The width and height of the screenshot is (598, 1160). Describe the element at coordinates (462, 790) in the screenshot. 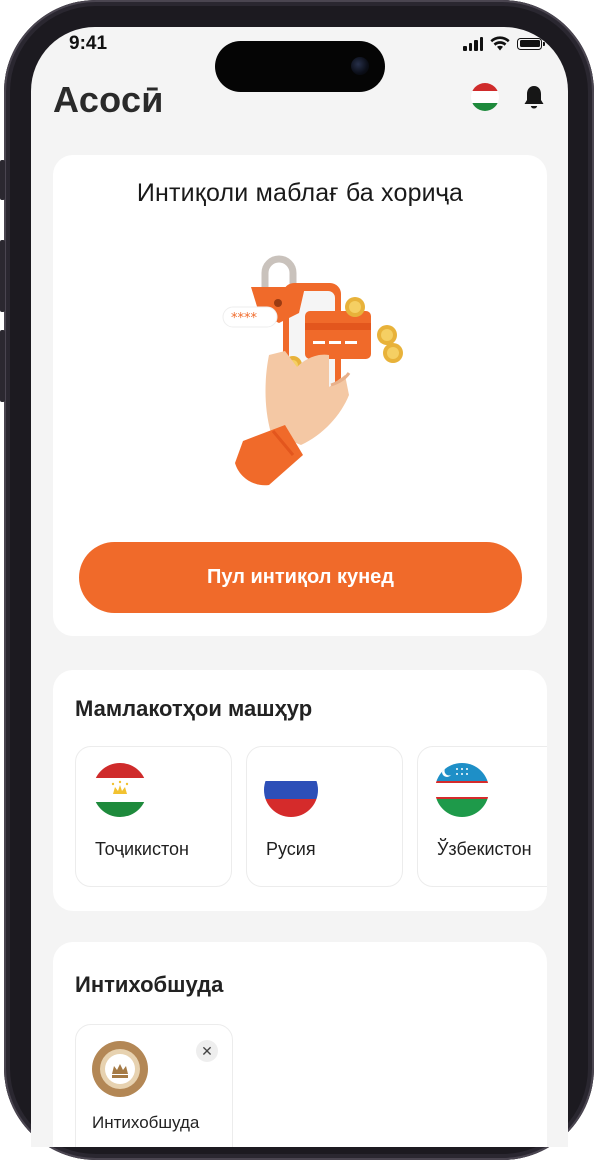

I see `uzbekistan-flag-icon` at that location.